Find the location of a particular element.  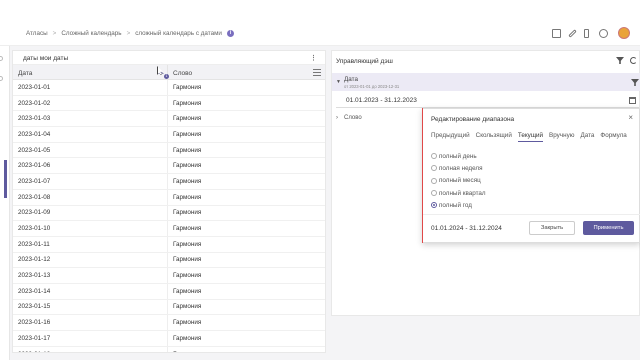

date-filter-sublabel: от 2023-01-01 до 2023-12-31 is located at coordinates (372, 86).